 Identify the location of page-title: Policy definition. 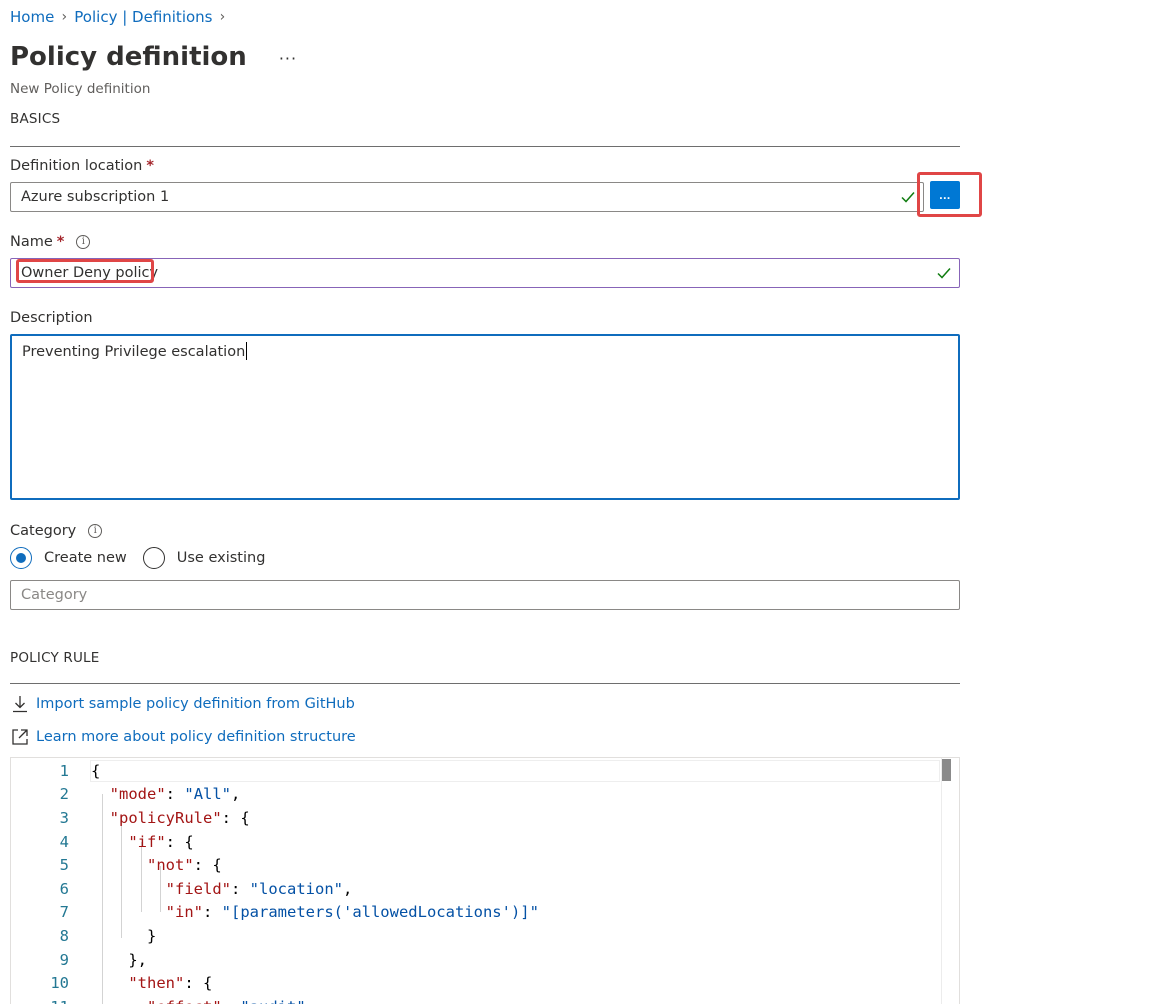
(128, 57).